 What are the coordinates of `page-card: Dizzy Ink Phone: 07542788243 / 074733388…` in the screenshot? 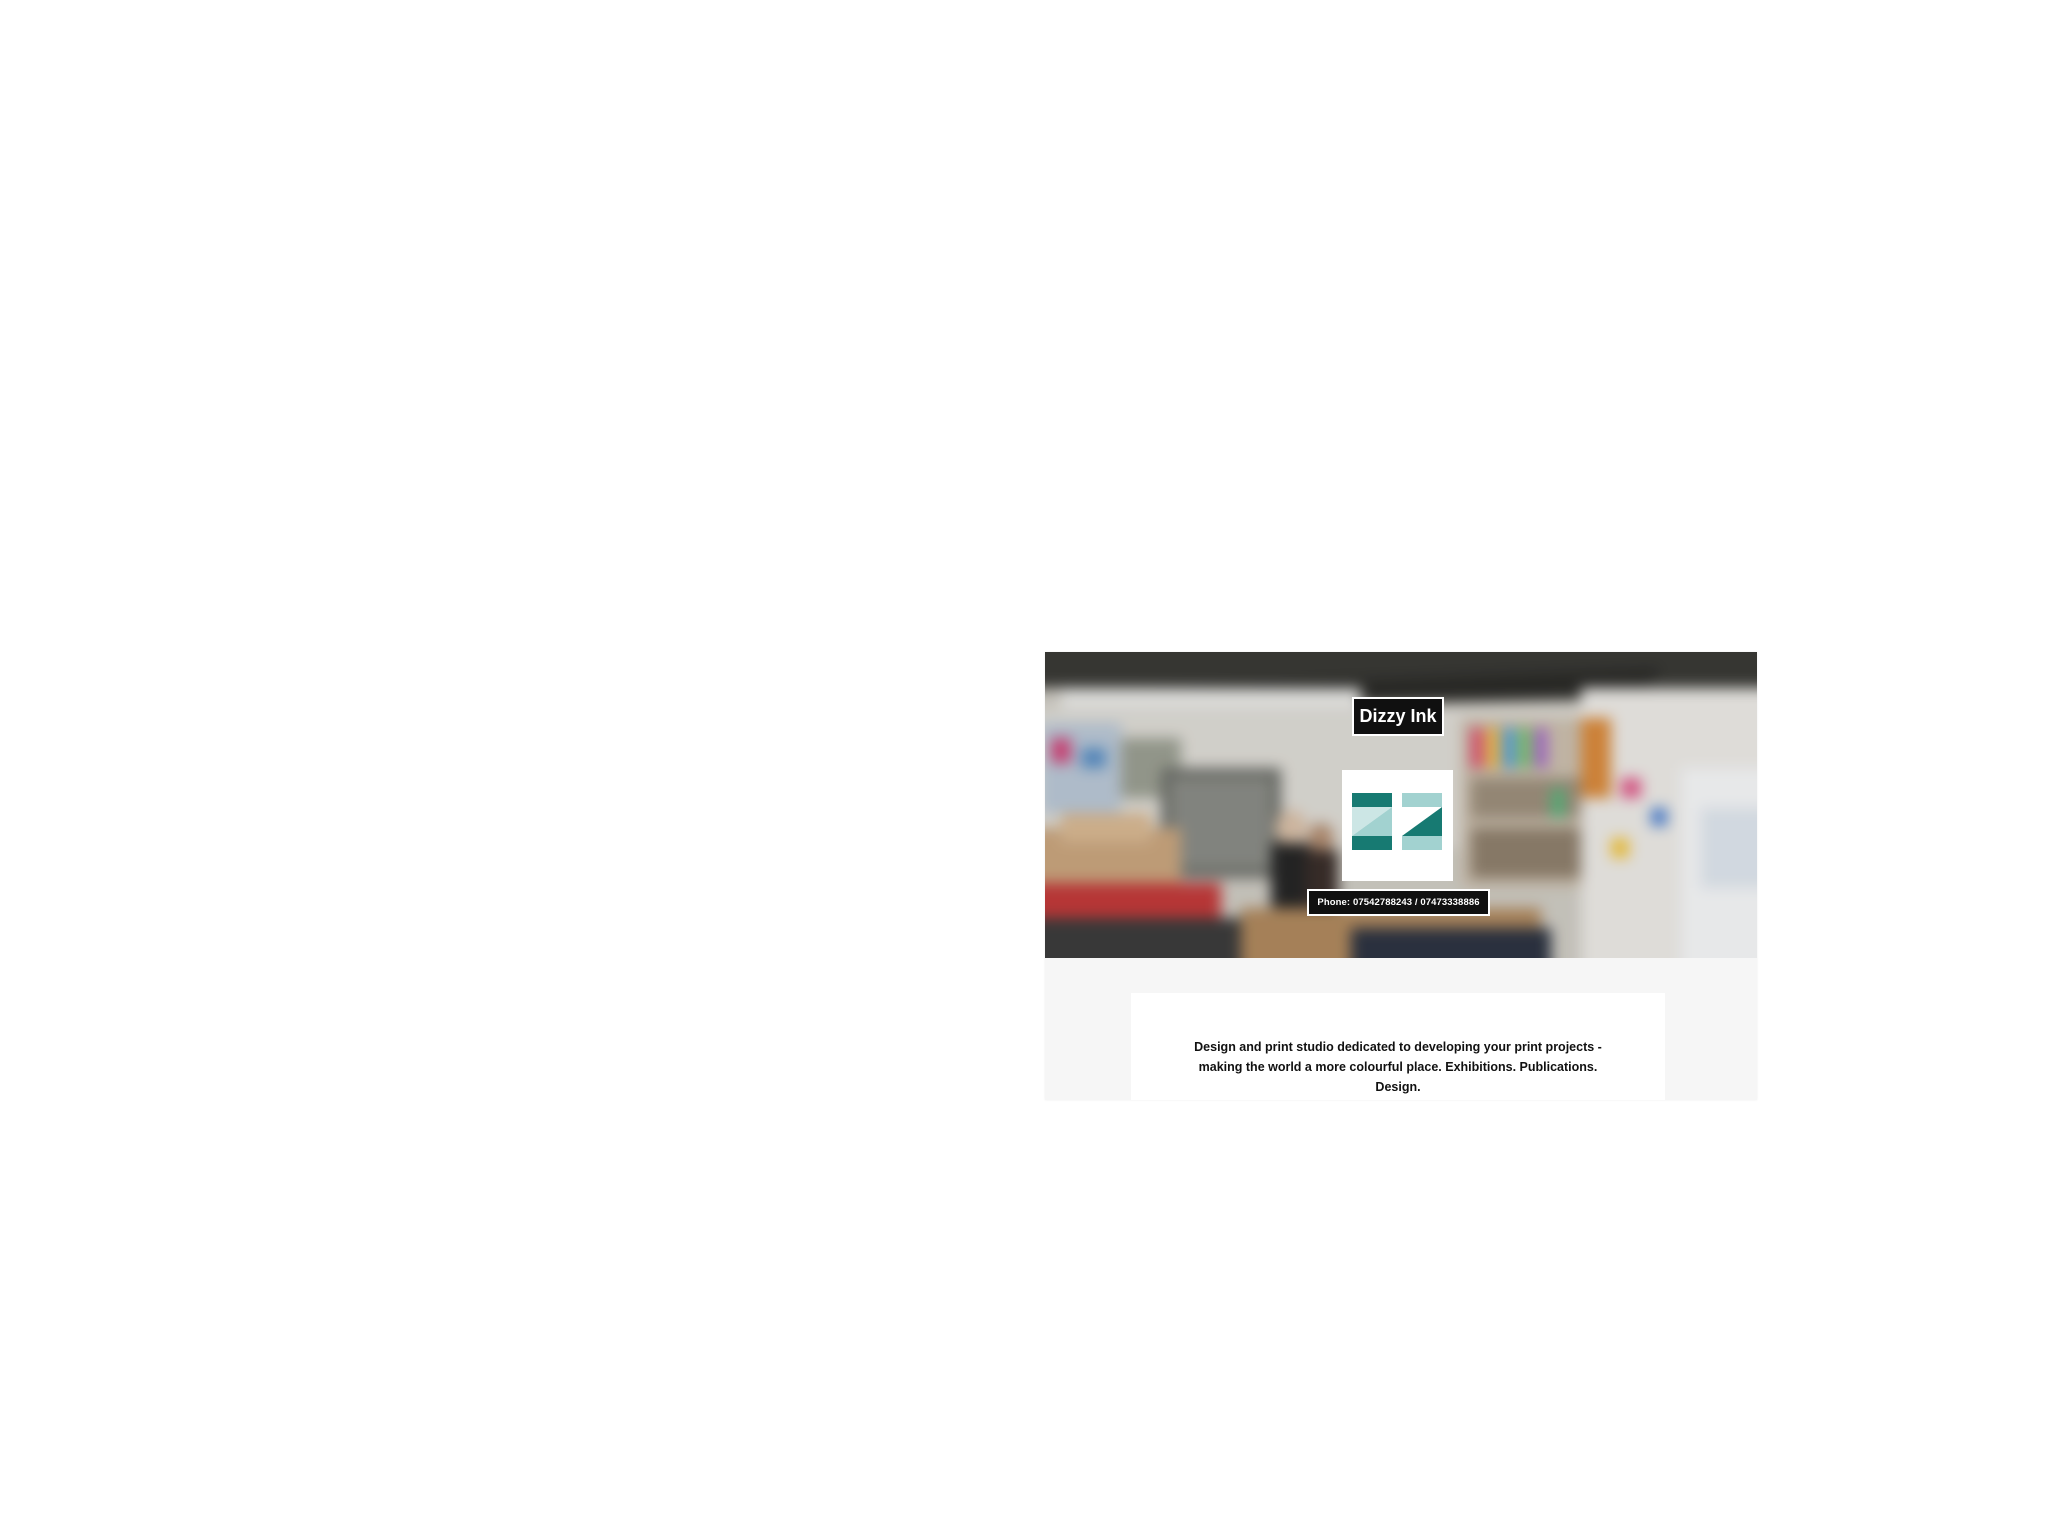 It's located at (1401, 876).